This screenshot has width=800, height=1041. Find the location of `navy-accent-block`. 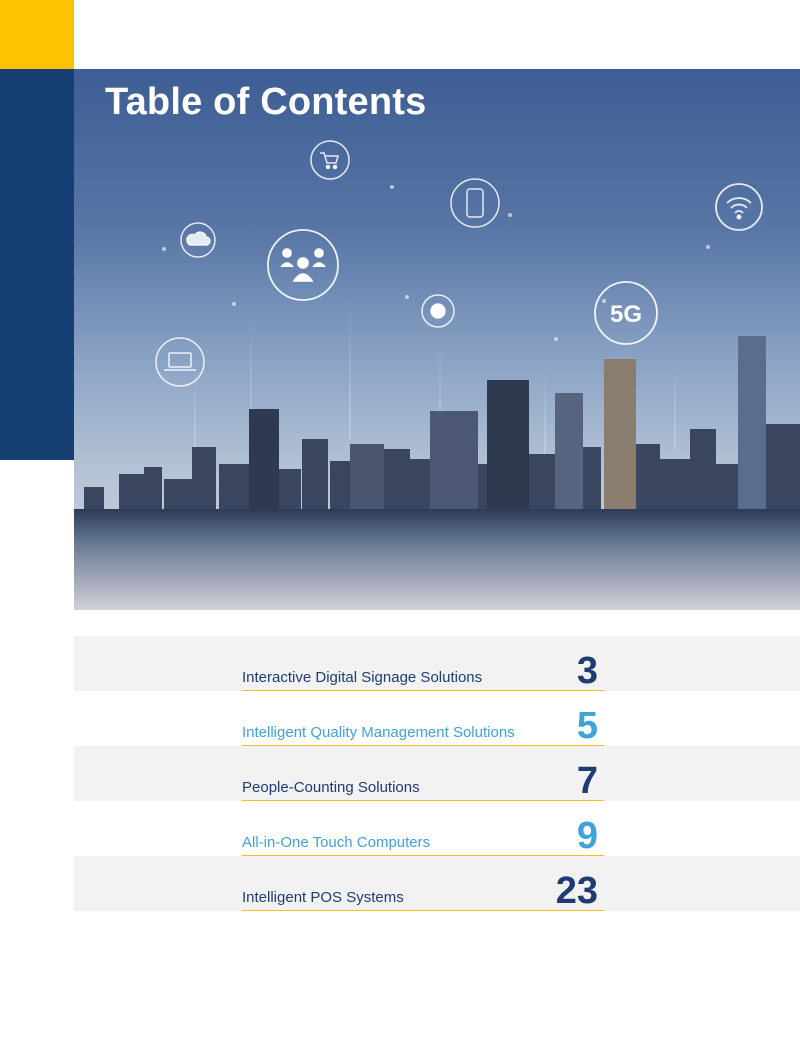

navy-accent-block is located at coordinates (37, 264).